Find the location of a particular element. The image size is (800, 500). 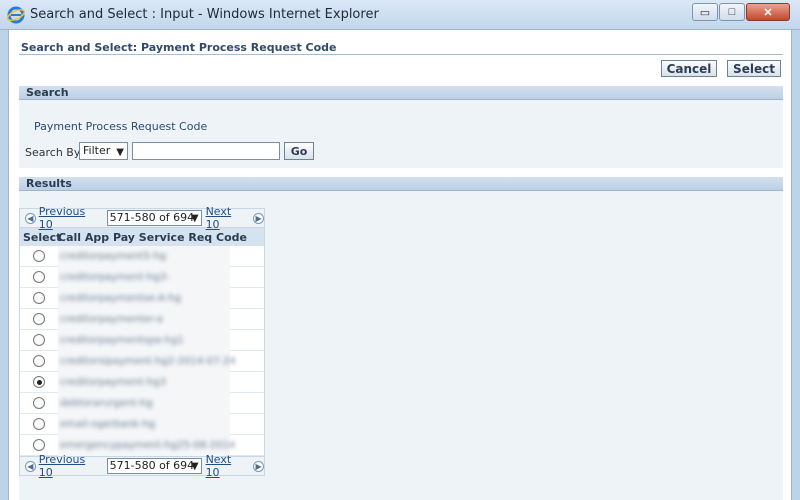

results-header: Results is located at coordinates (401, 184).